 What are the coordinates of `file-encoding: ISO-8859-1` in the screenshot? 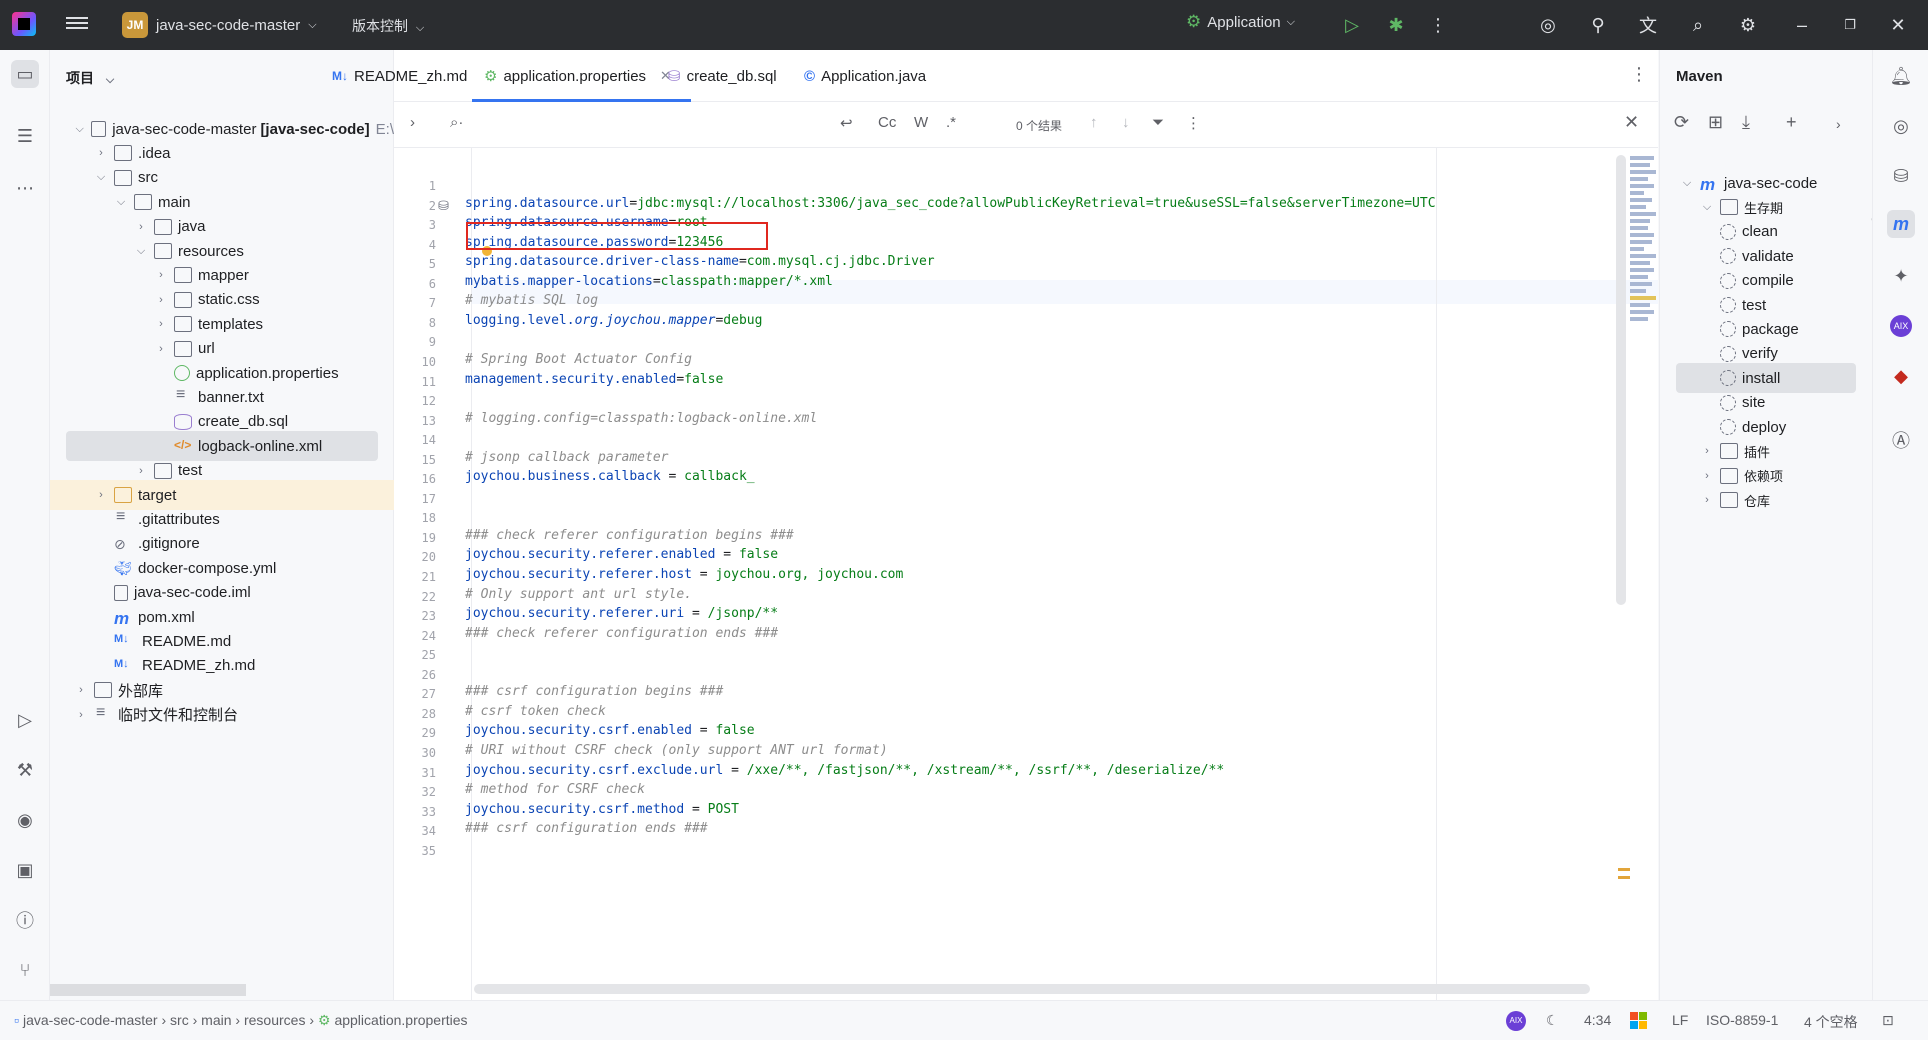 It's located at (1742, 1020).